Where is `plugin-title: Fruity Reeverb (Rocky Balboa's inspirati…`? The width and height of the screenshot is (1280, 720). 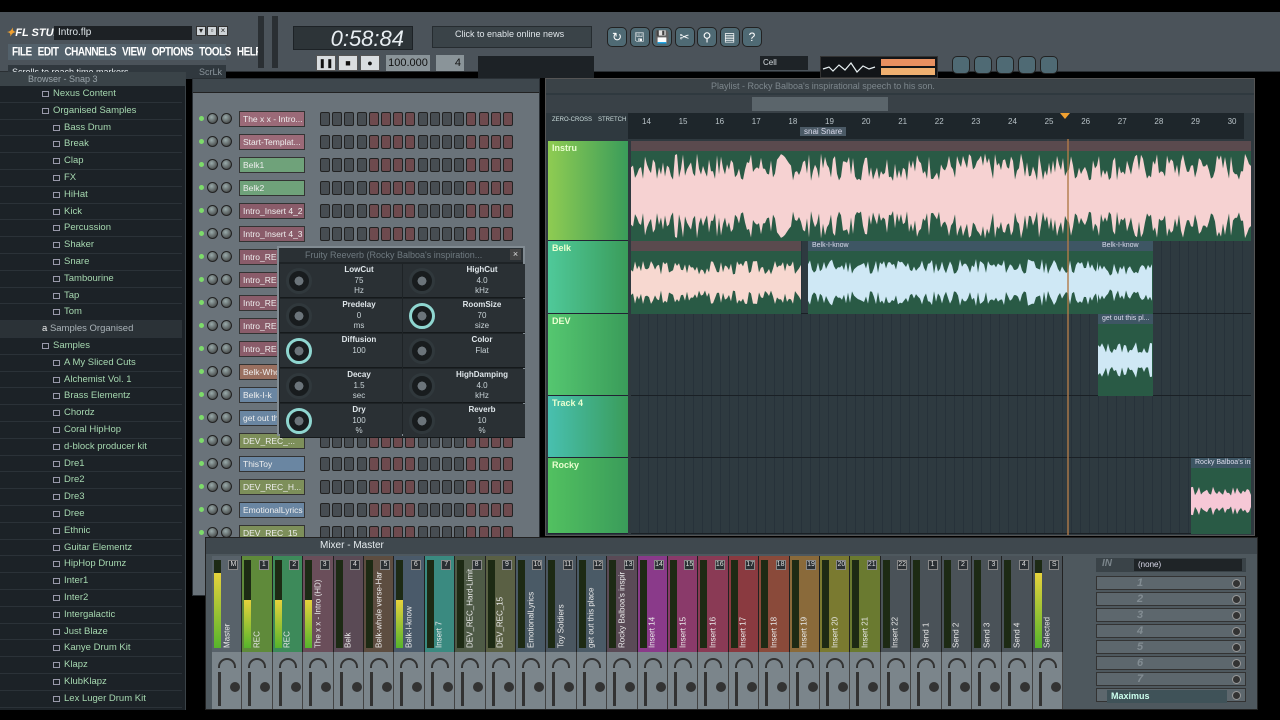
plugin-title: Fruity Reeverb (Rocky Balboa's inspirati… is located at coordinates (401, 255).